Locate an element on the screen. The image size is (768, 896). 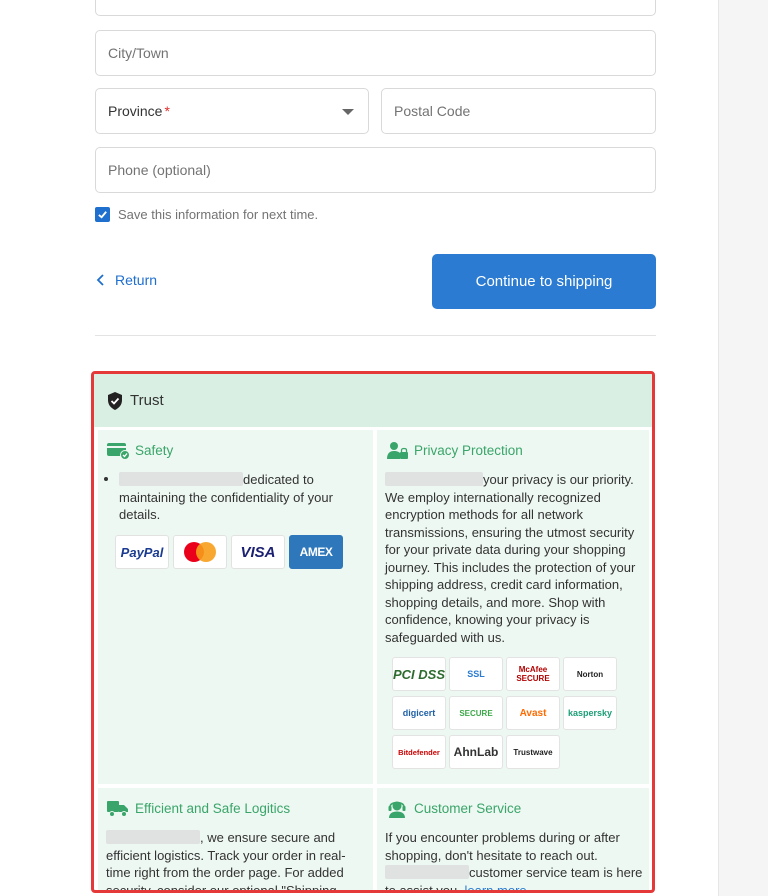
postal-placeholder: Postal Code is located at coordinates (432, 111).